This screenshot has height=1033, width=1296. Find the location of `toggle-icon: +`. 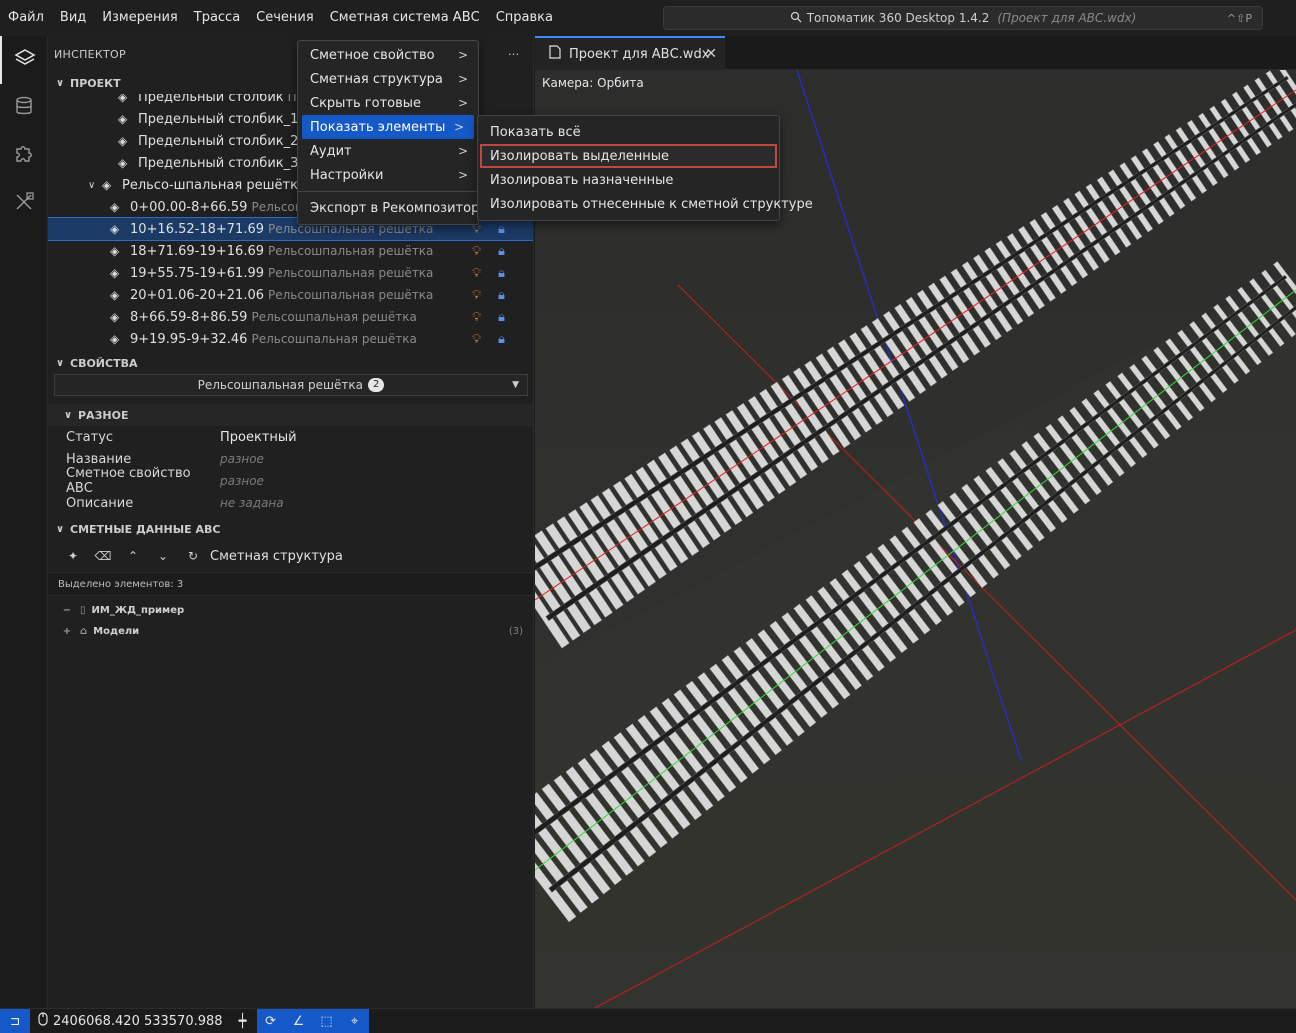

toggle-icon: + is located at coordinates (67, 631).